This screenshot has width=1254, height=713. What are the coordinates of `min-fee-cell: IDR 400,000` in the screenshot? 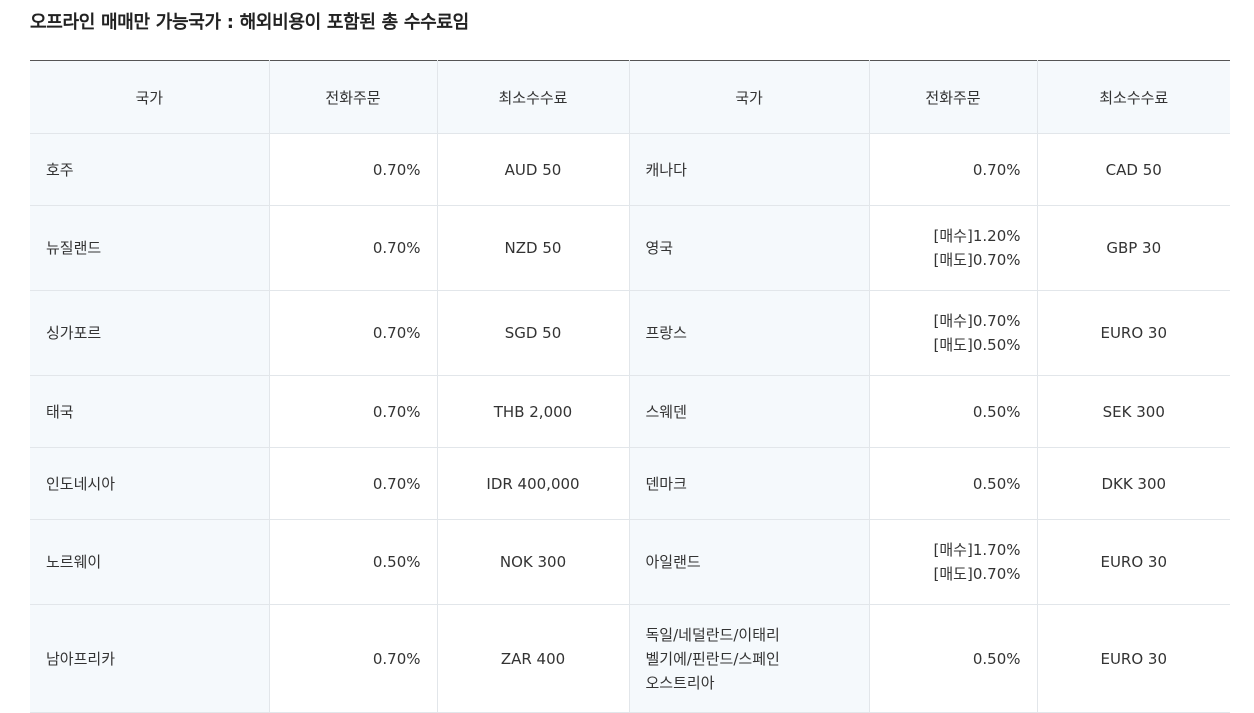 It's located at (532, 483).